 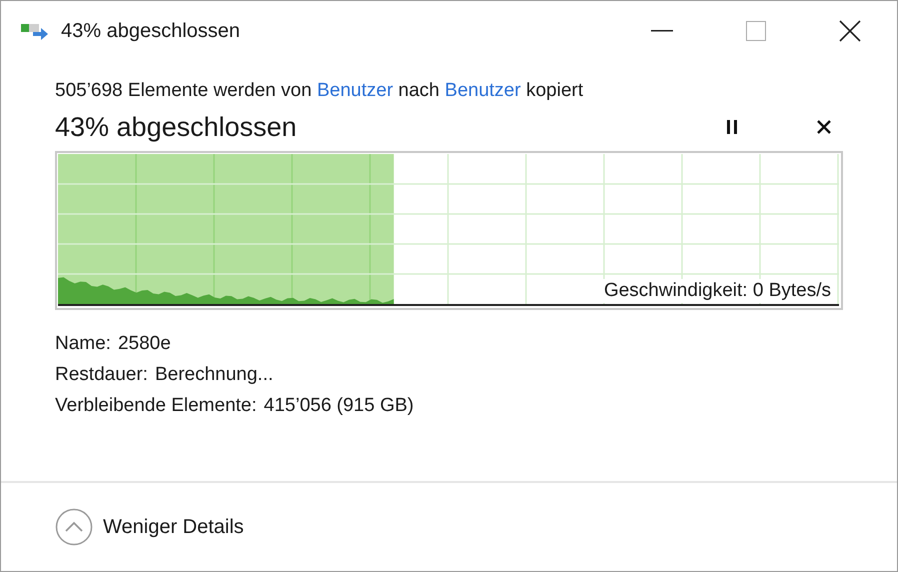 What do you see at coordinates (156, 406) in the screenshot?
I see `detail-label: Verbleibende Elemente:` at bounding box center [156, 406].